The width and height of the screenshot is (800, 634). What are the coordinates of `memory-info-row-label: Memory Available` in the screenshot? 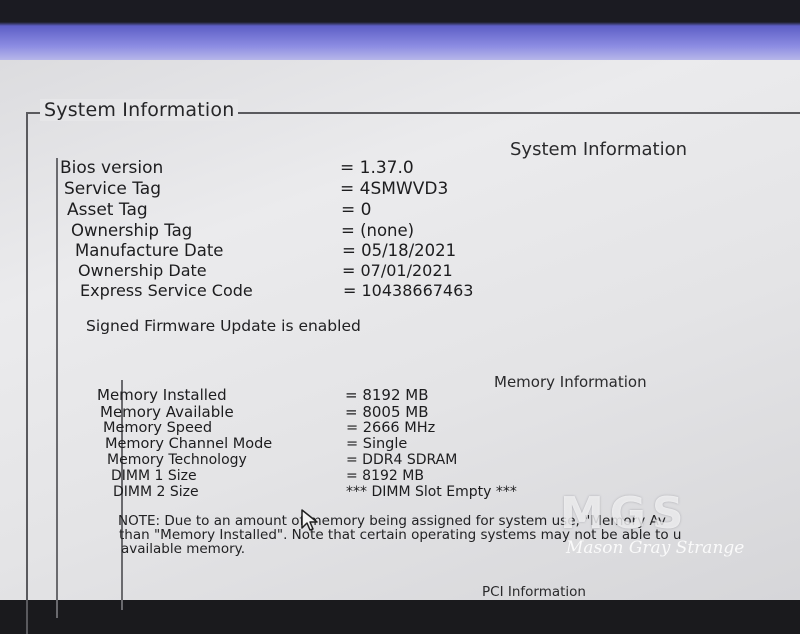 It's located at (167, 412).